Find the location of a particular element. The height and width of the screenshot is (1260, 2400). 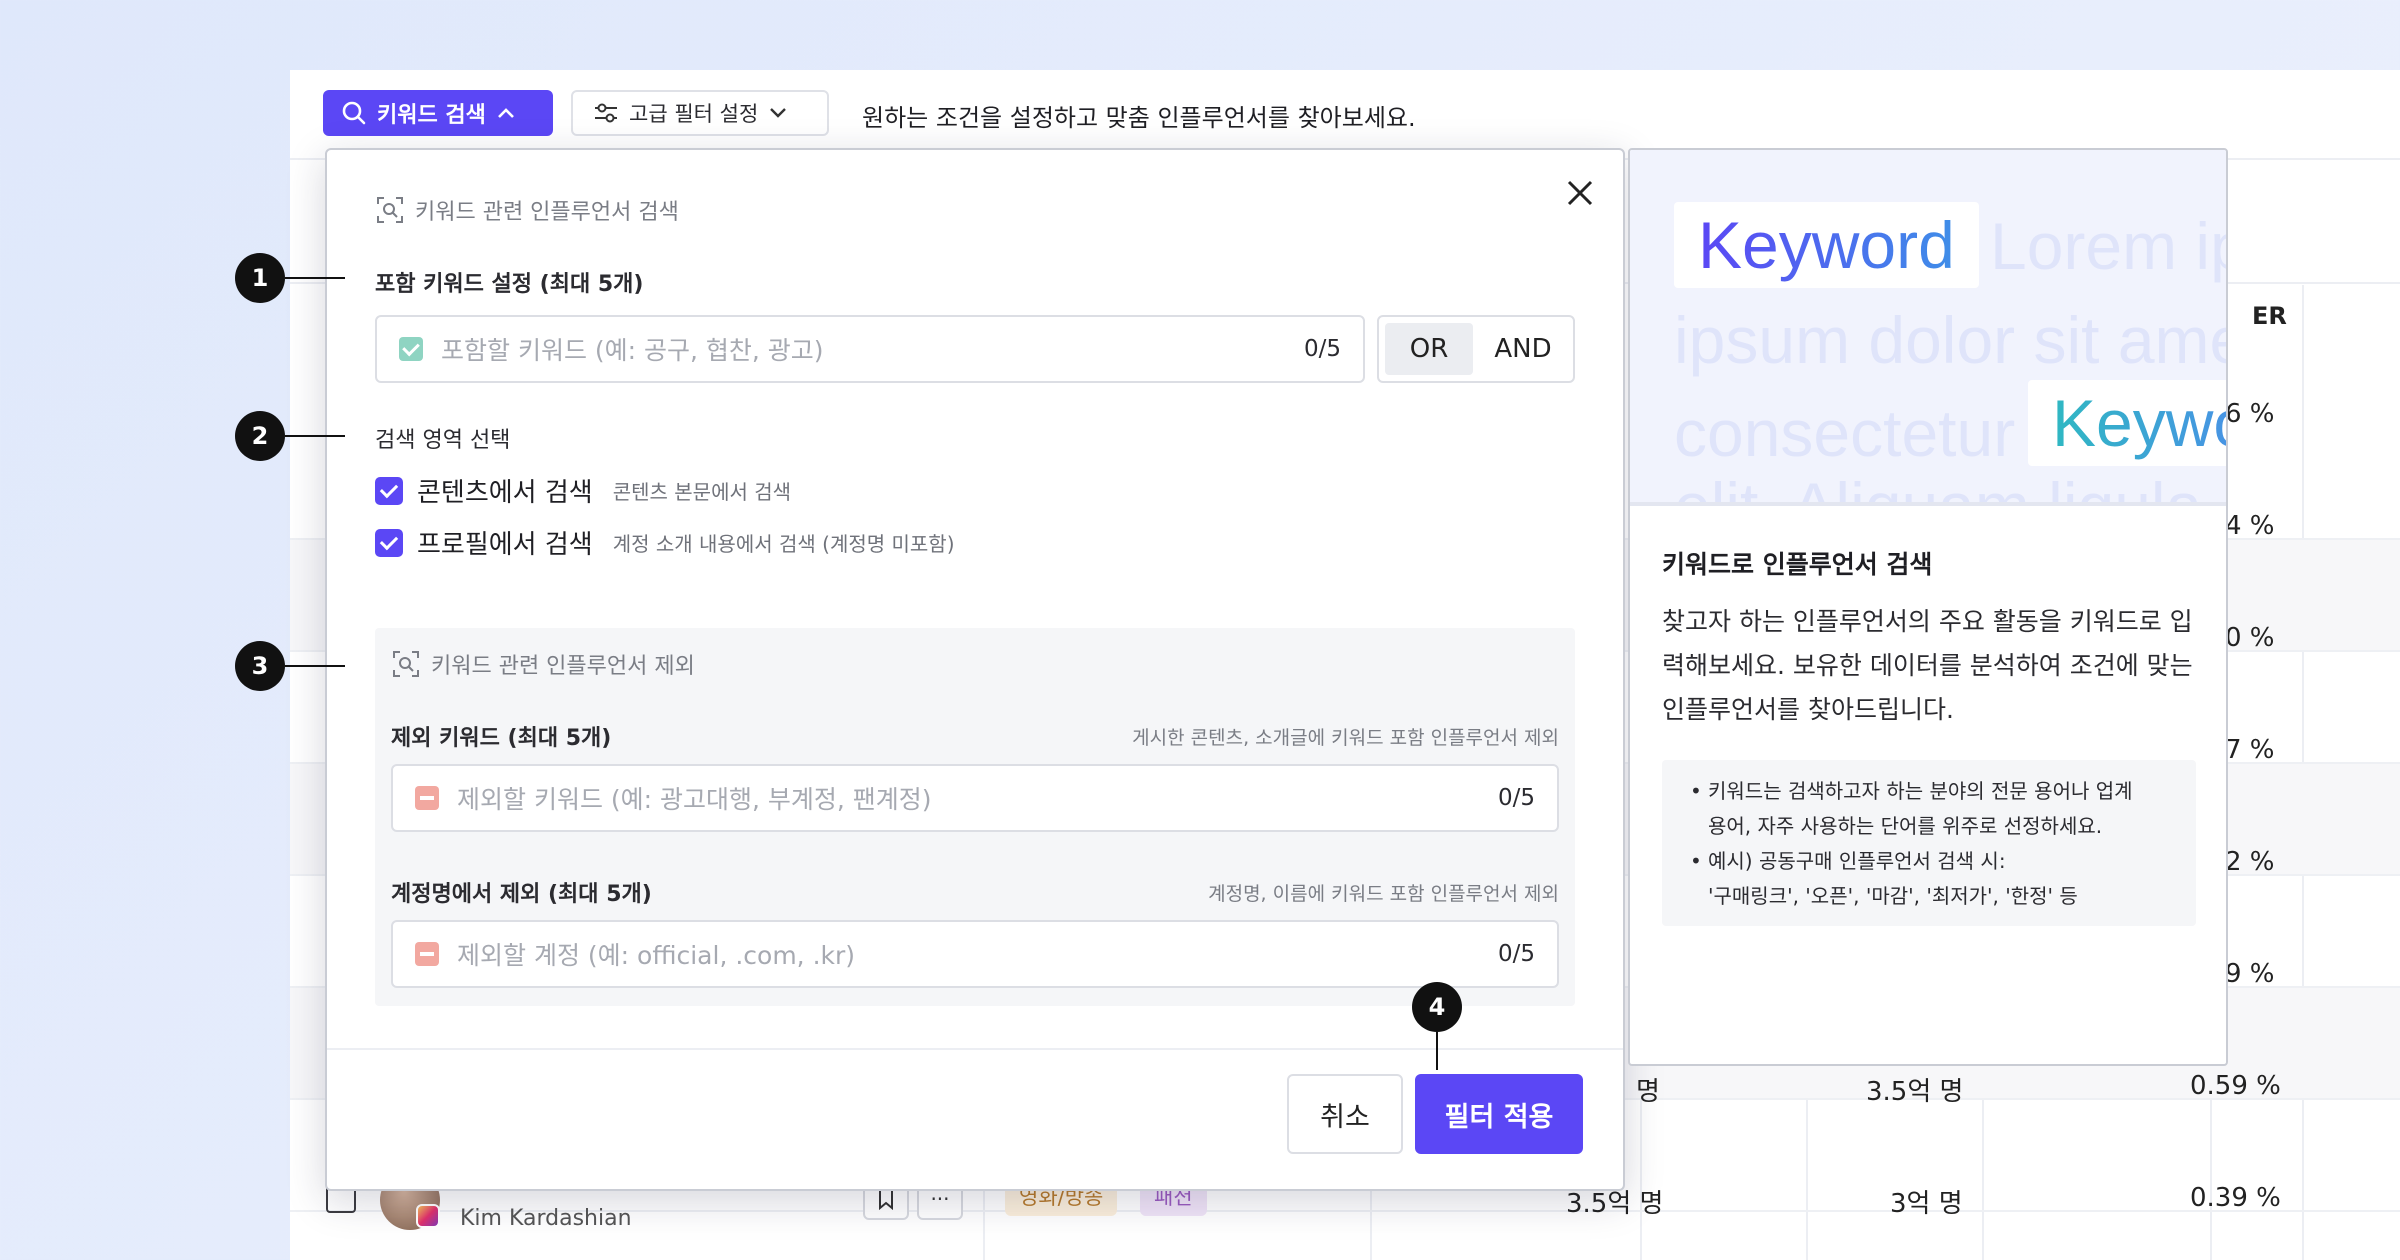

help-tip: 키워드는 검색하고자 하는 분야의 전문 용어나 업계 is located at coordinates (1935, 791).